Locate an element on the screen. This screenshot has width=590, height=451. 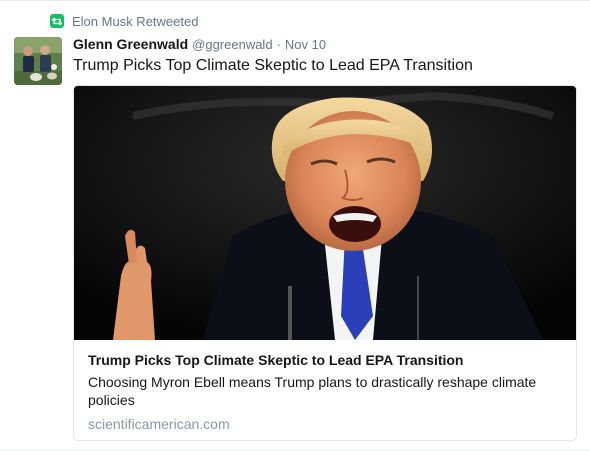
author-handle: @ggreenwald is located at coordinates (232, 44).